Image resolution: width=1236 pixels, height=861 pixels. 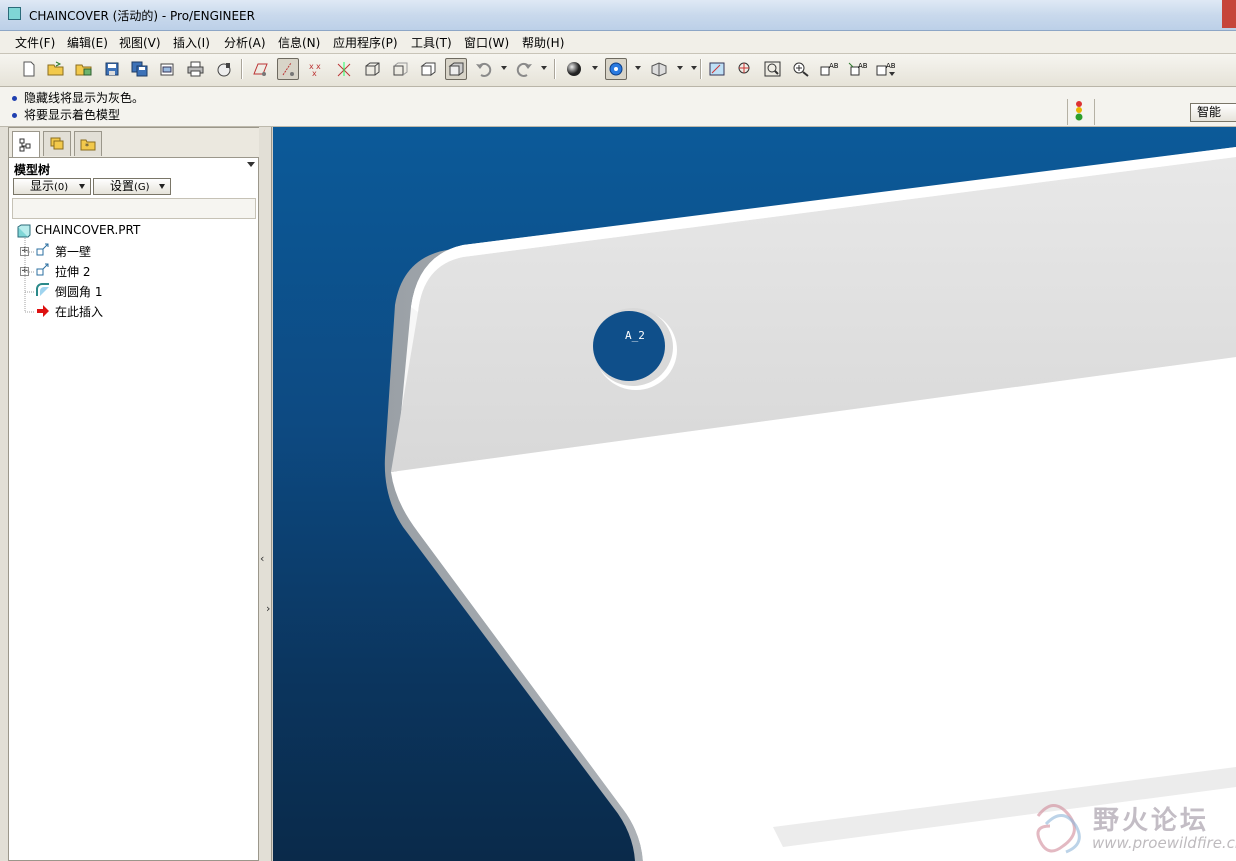 I want to click on sphere-render-icon, so click(x=574, y=69).